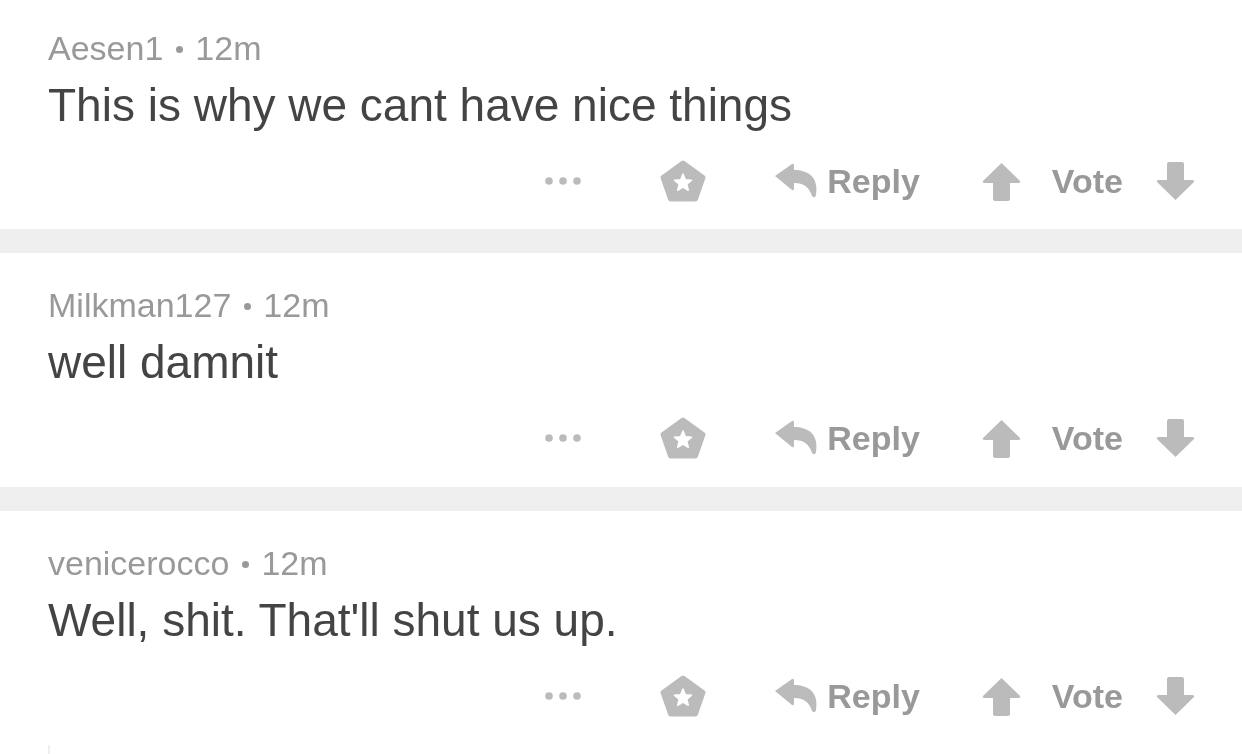  What do you see at coordinates (333, 620) in the screenshot?
I see `comment-text: Well, shit. That'll shut us up.` at bounding box center [333, 620].